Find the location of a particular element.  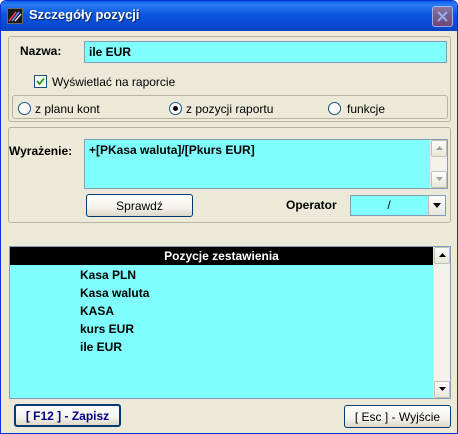

dropdown-arrow-icon is located at coordinates (437, 205).